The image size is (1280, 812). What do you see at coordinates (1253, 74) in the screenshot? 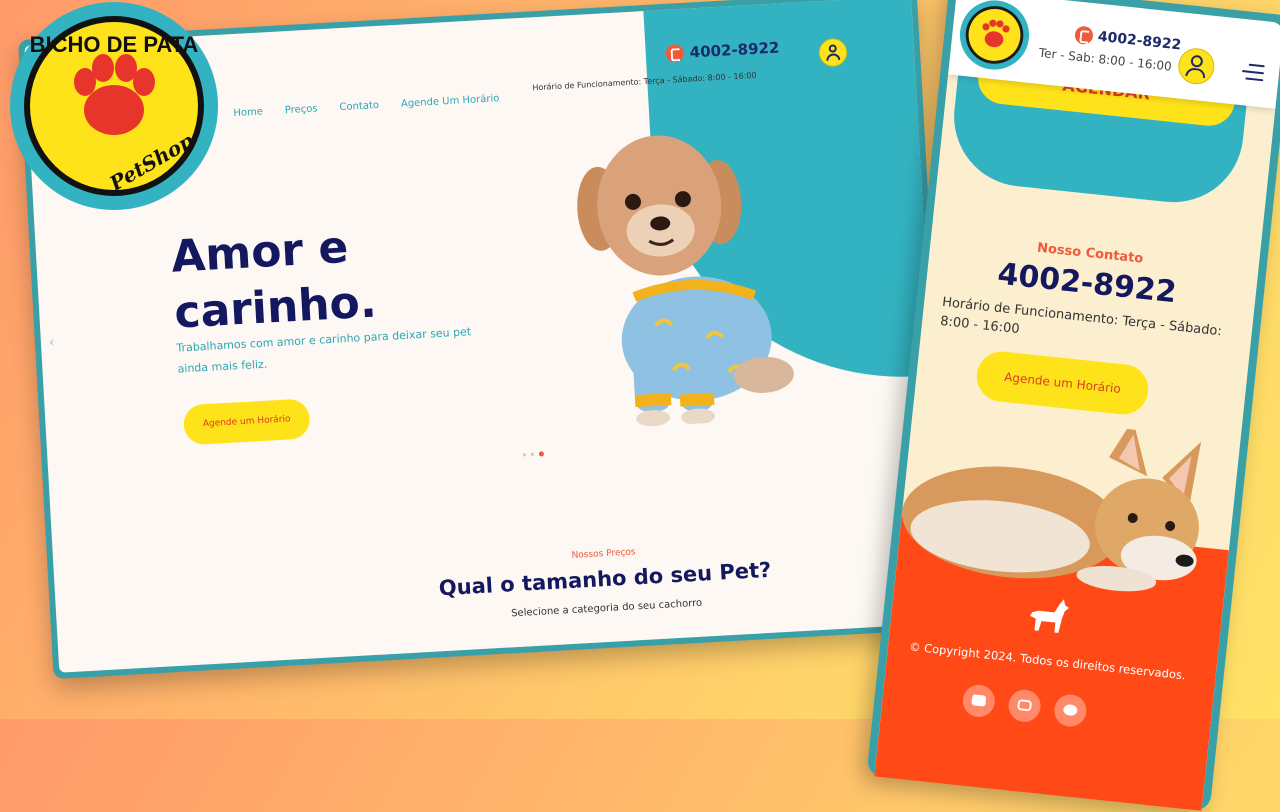
I see `menu-icon` at bounding box center [1253, 74].